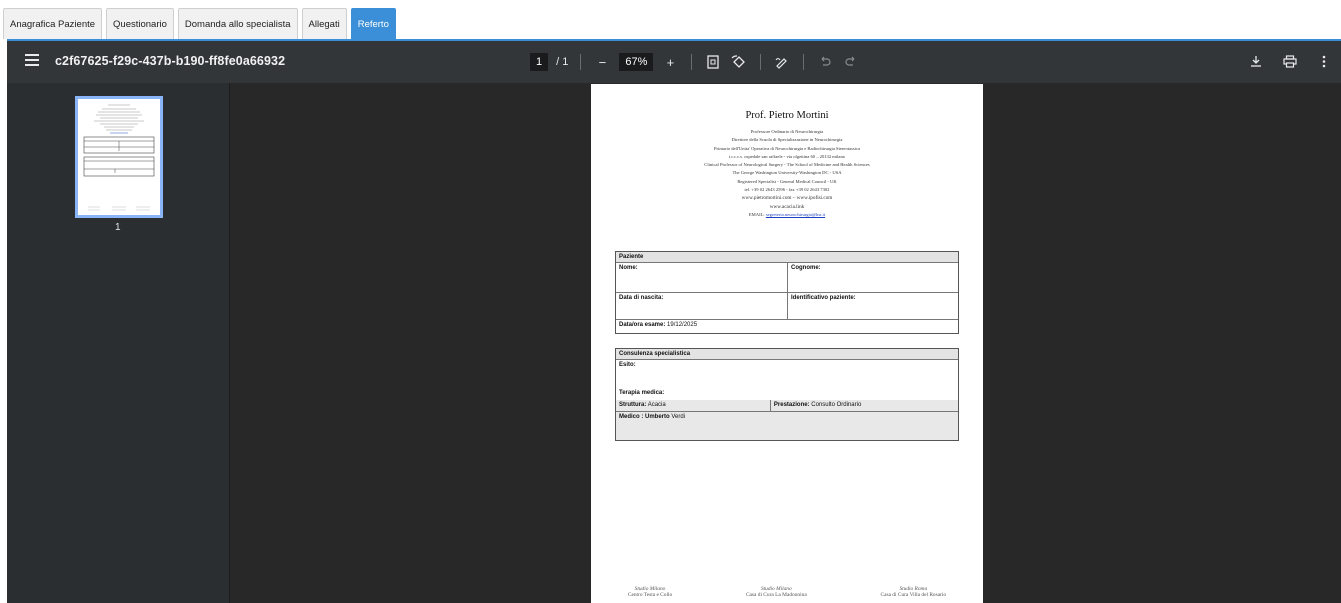 The width and height of the screenshot is (1341, 603). Describe the element at coordinates (602, 62) in the screenshot. I see `zoom-out-button: −` at that location.